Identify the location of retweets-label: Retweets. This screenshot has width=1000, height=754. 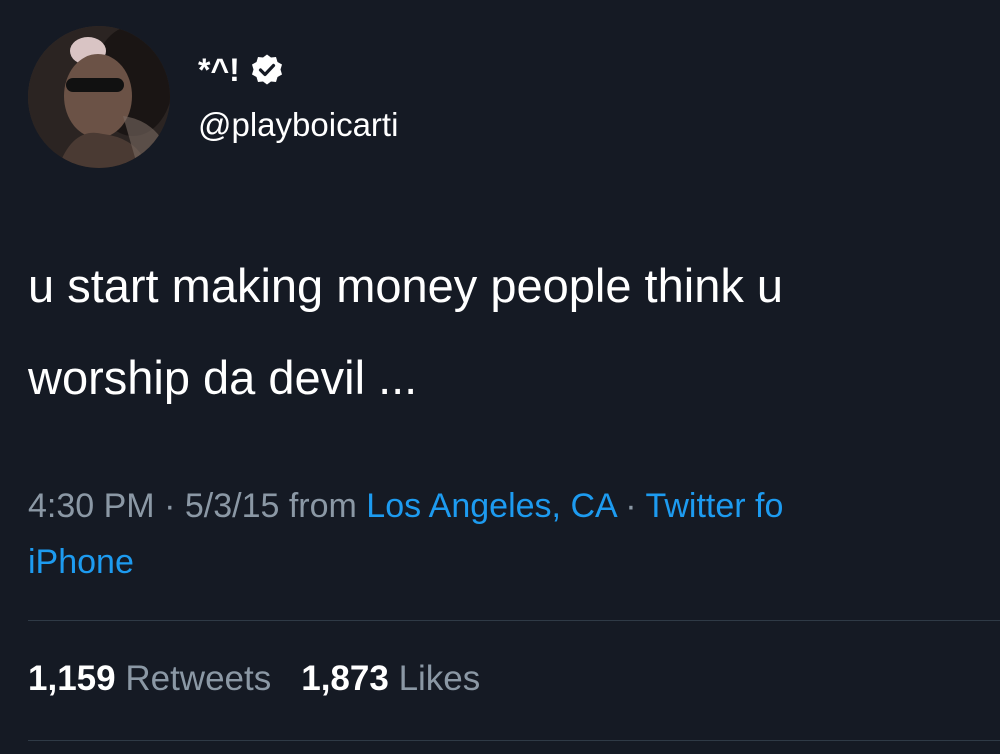
(198, 678).